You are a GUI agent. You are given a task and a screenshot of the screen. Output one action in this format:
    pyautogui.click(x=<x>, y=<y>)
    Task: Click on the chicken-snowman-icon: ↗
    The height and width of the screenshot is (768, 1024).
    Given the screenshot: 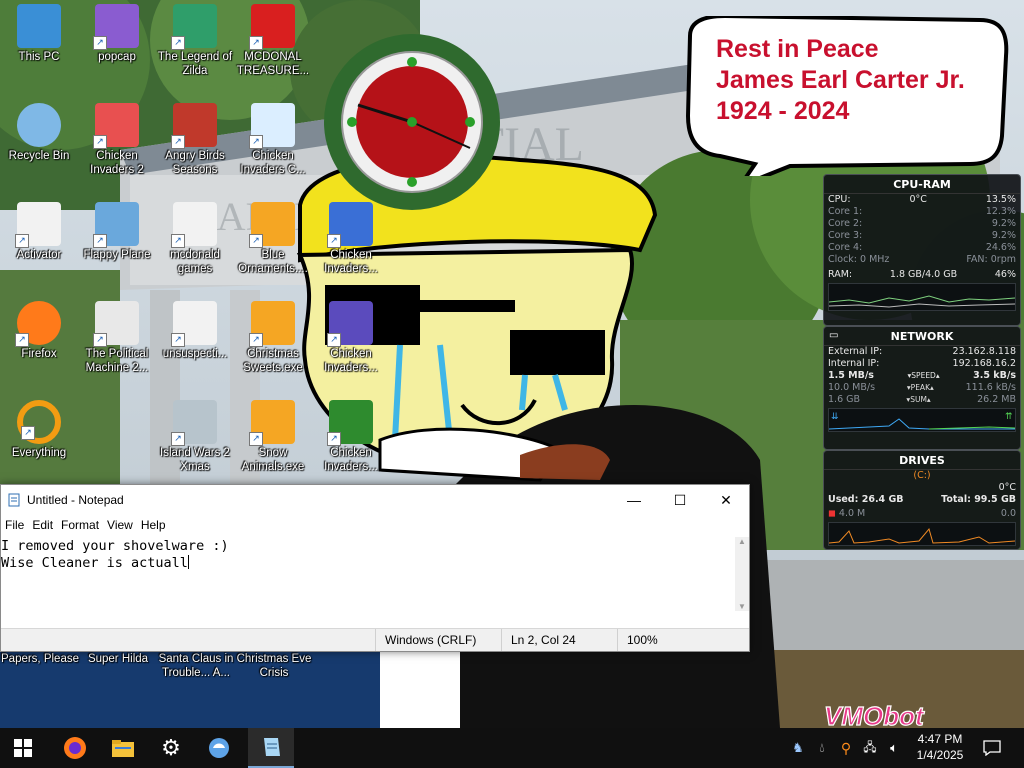 What is the action you would take?
    pyautogui.click(x=272, y=126)
    